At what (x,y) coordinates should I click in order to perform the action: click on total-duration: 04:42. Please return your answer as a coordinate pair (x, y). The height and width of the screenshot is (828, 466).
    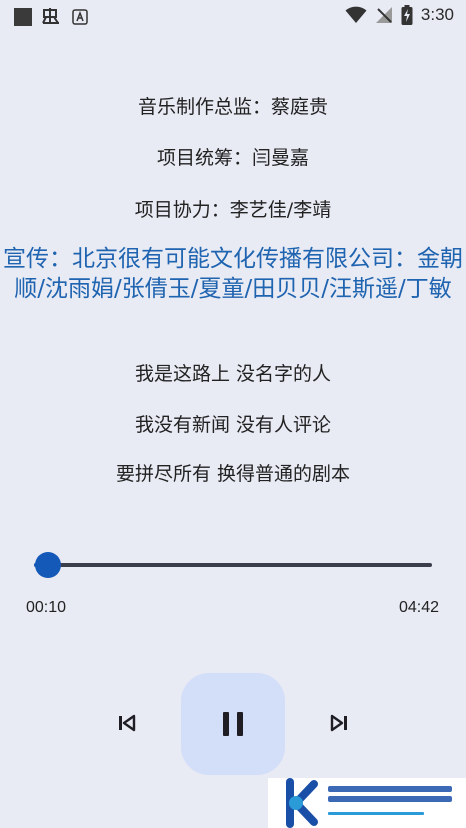
    Looking at the image, I should click on (418, 607).